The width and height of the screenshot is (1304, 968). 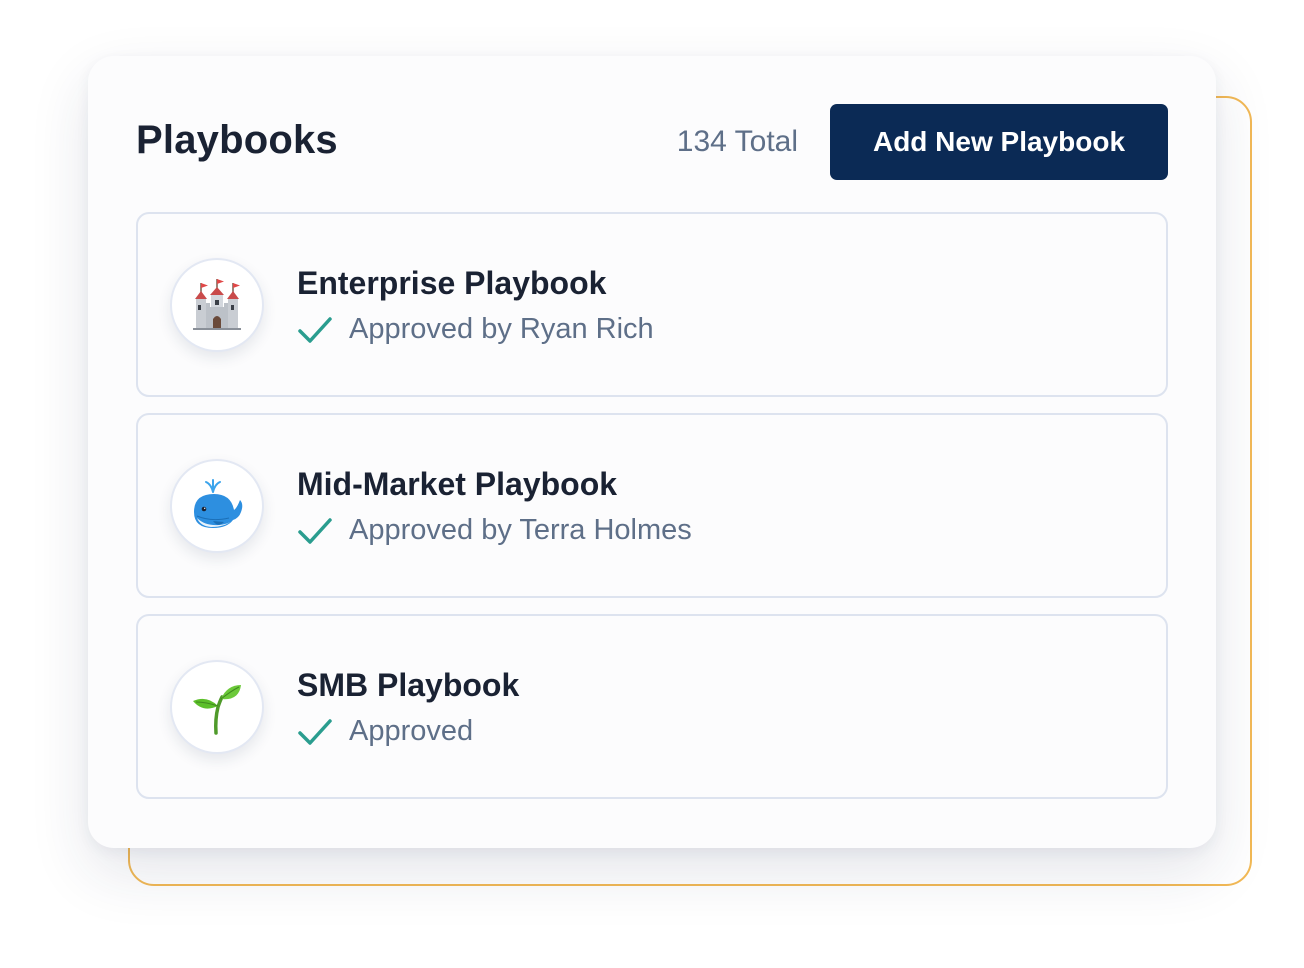 I want to click on total-count: 134 Total, so click(x=737, y=141).